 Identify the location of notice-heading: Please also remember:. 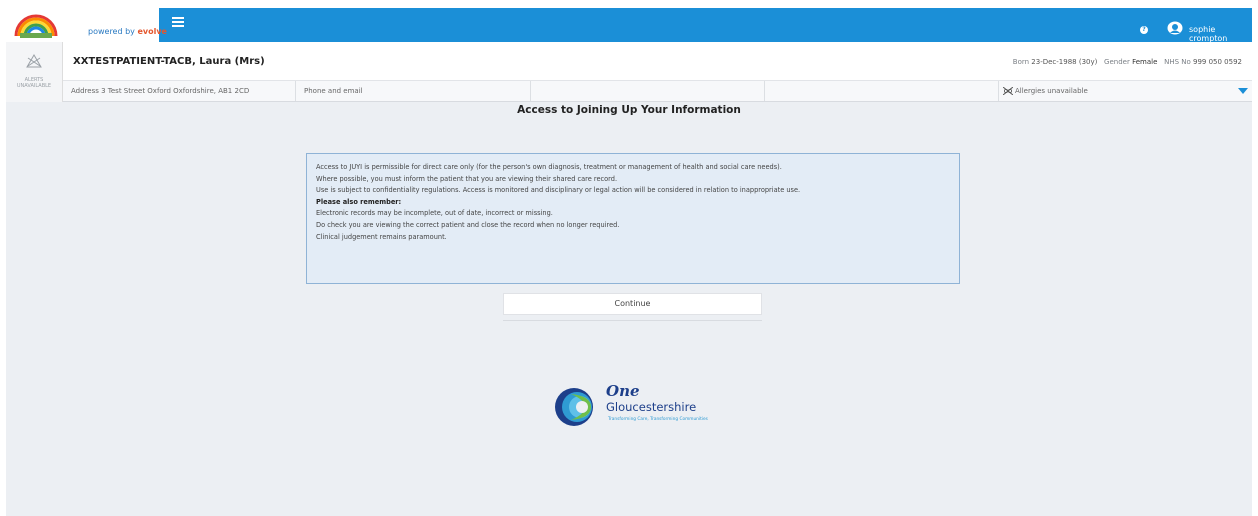
(359, 201).